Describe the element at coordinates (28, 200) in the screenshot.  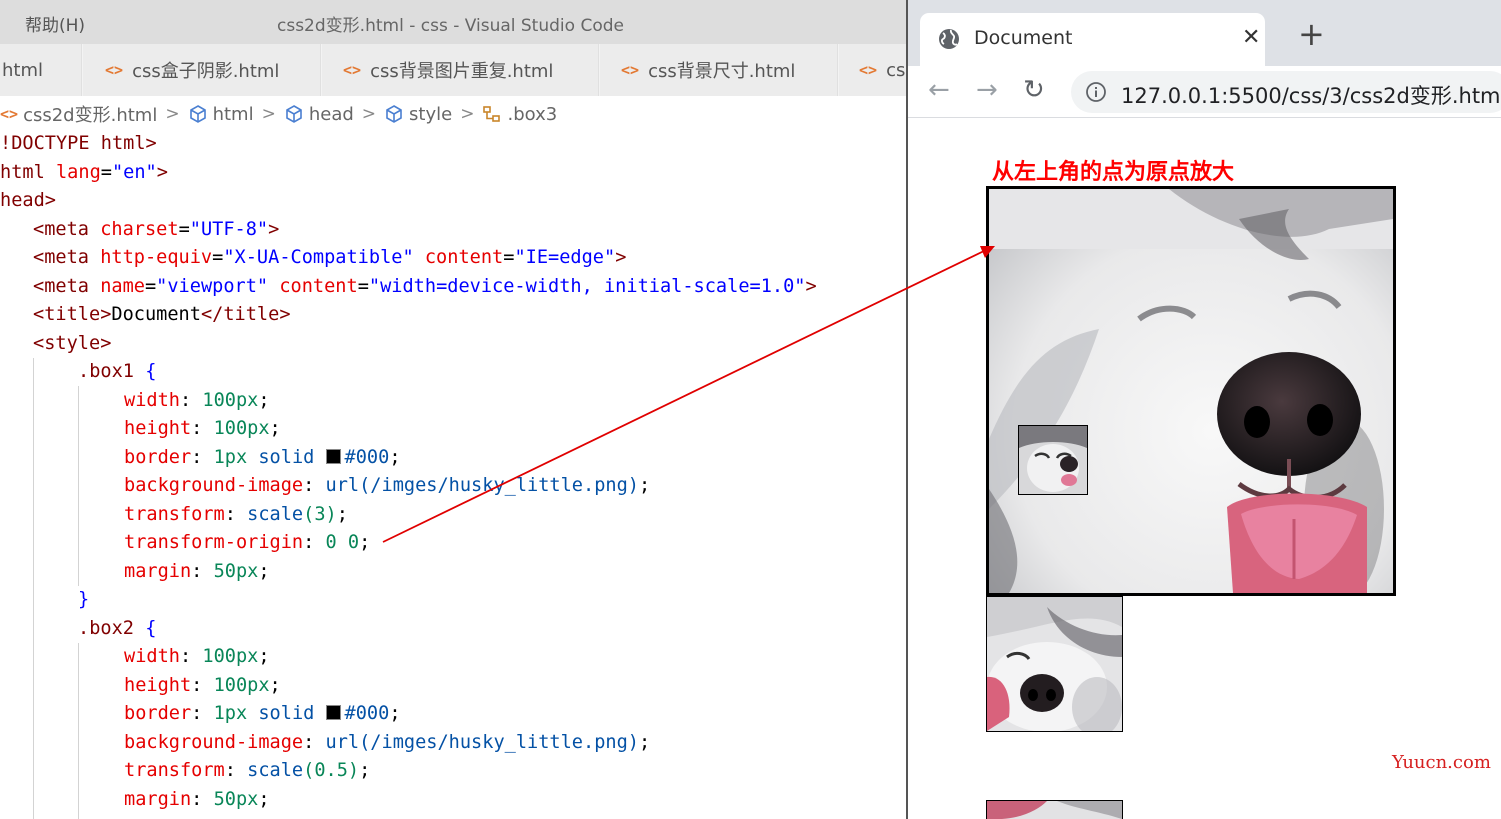
I see `code-line: head>` at that location.